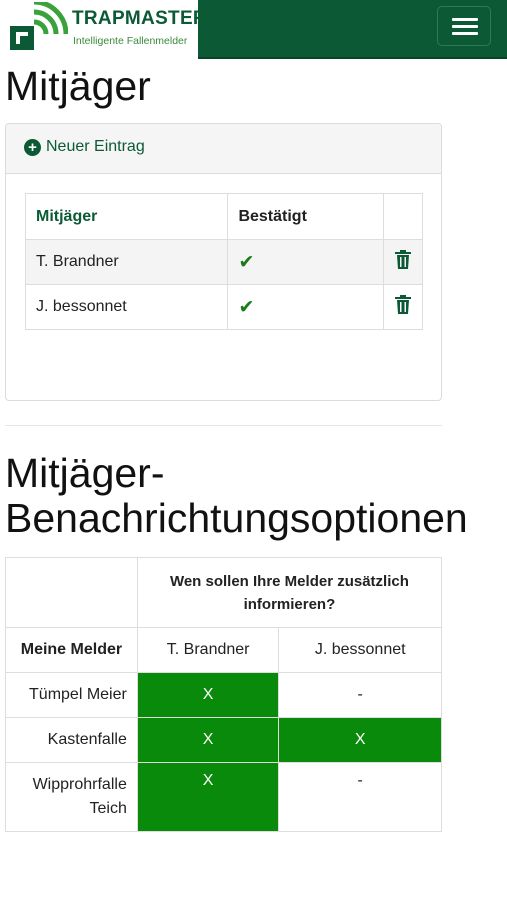  I want to click on signal-logo-icon, so click(39, 26).